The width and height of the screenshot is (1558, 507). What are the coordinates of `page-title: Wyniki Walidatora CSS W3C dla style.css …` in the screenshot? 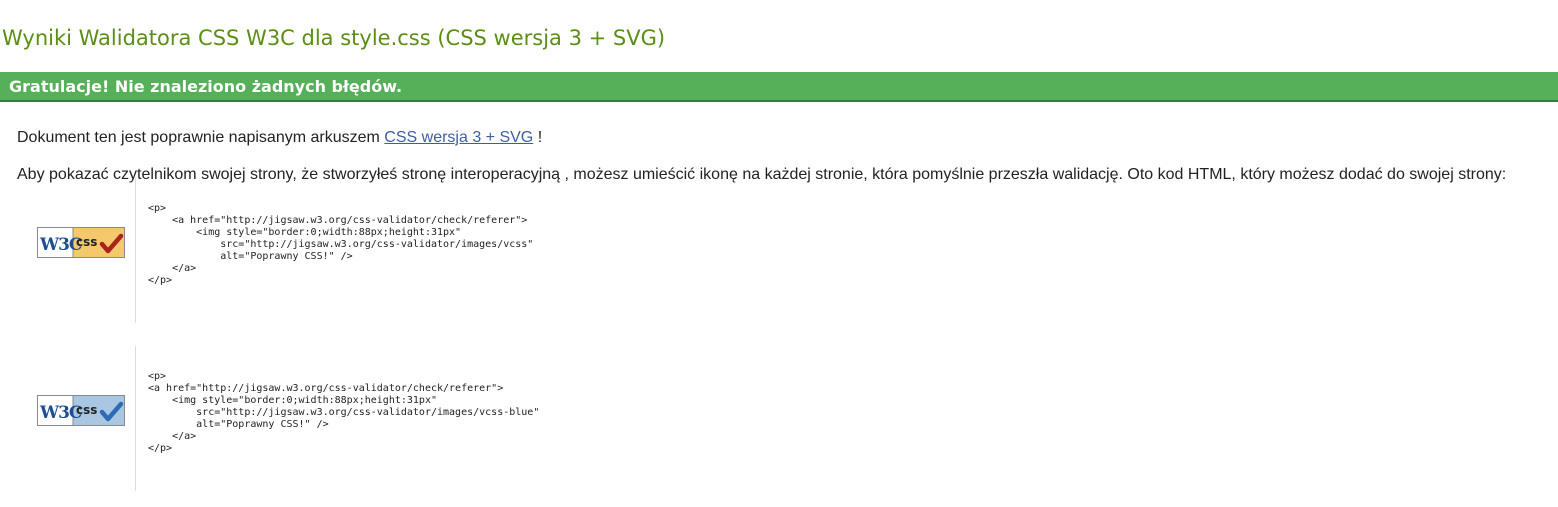 It's located at (334, 38).